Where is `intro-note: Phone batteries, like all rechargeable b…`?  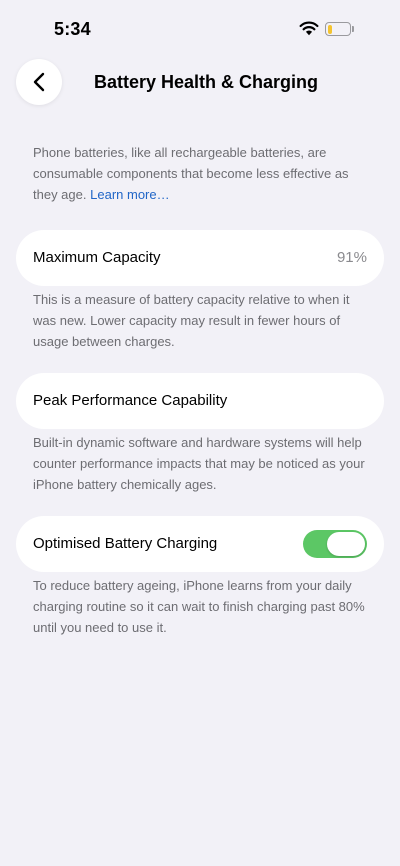
intro-note: Phone batteries, like all rechargeable b… is located at coordinates (203, 173).